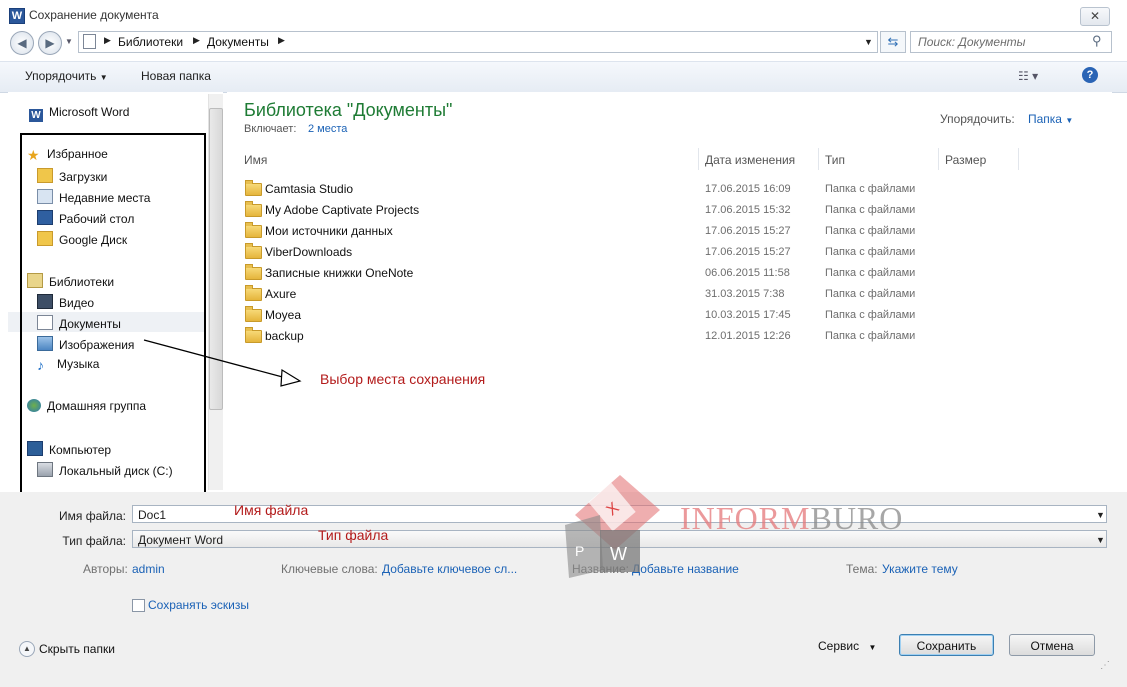  Describe the element at coordinates (1105, 665) in the screenshot. I see `resize-grip-icon: ⋰` at that location.